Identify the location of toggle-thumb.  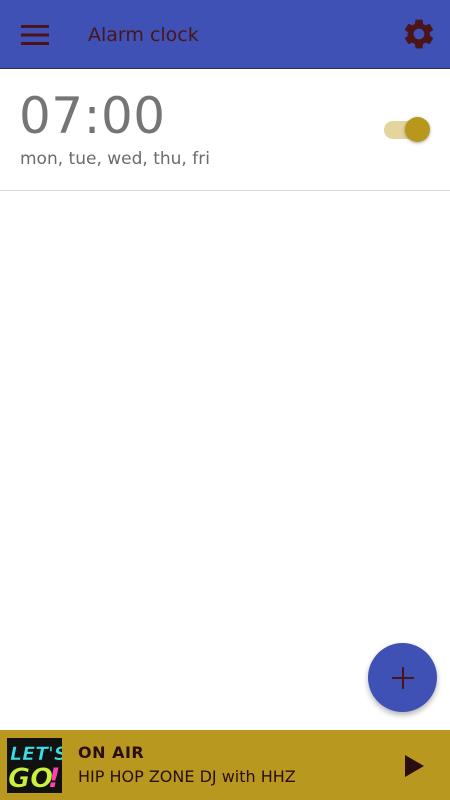
(417, 129).